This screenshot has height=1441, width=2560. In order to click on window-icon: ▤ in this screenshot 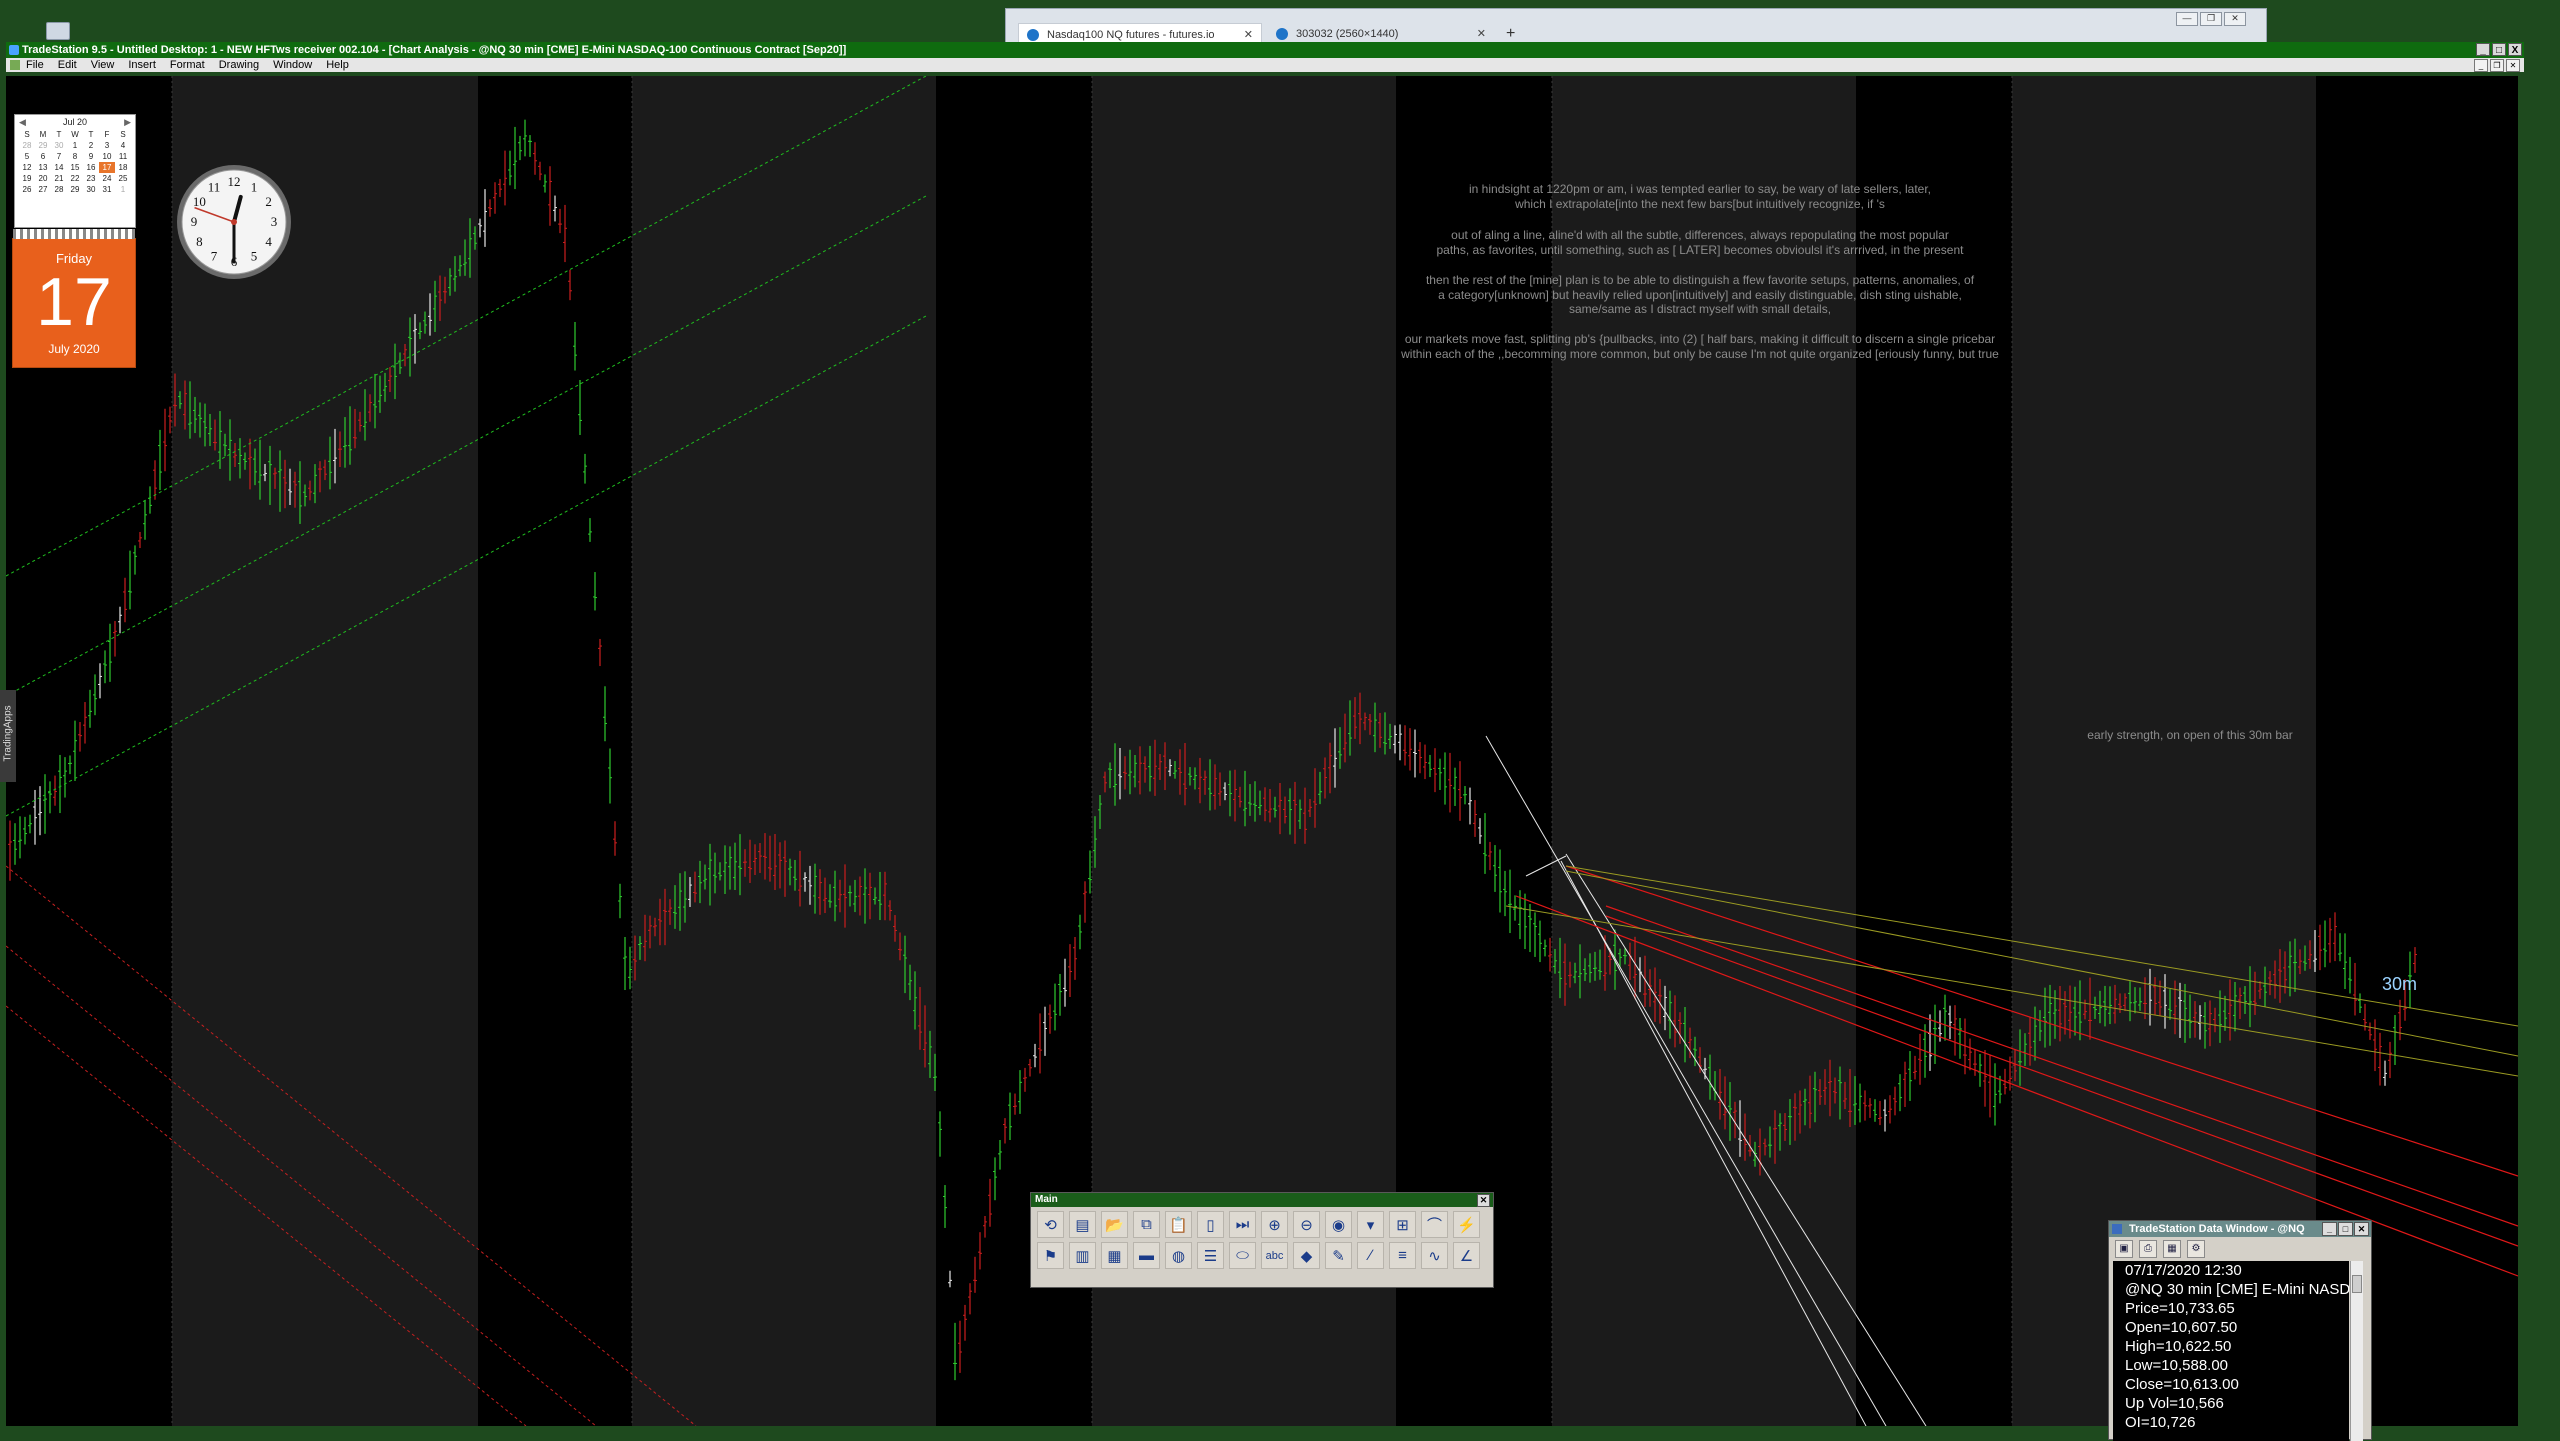, I will do `click(1082, 1224)`.